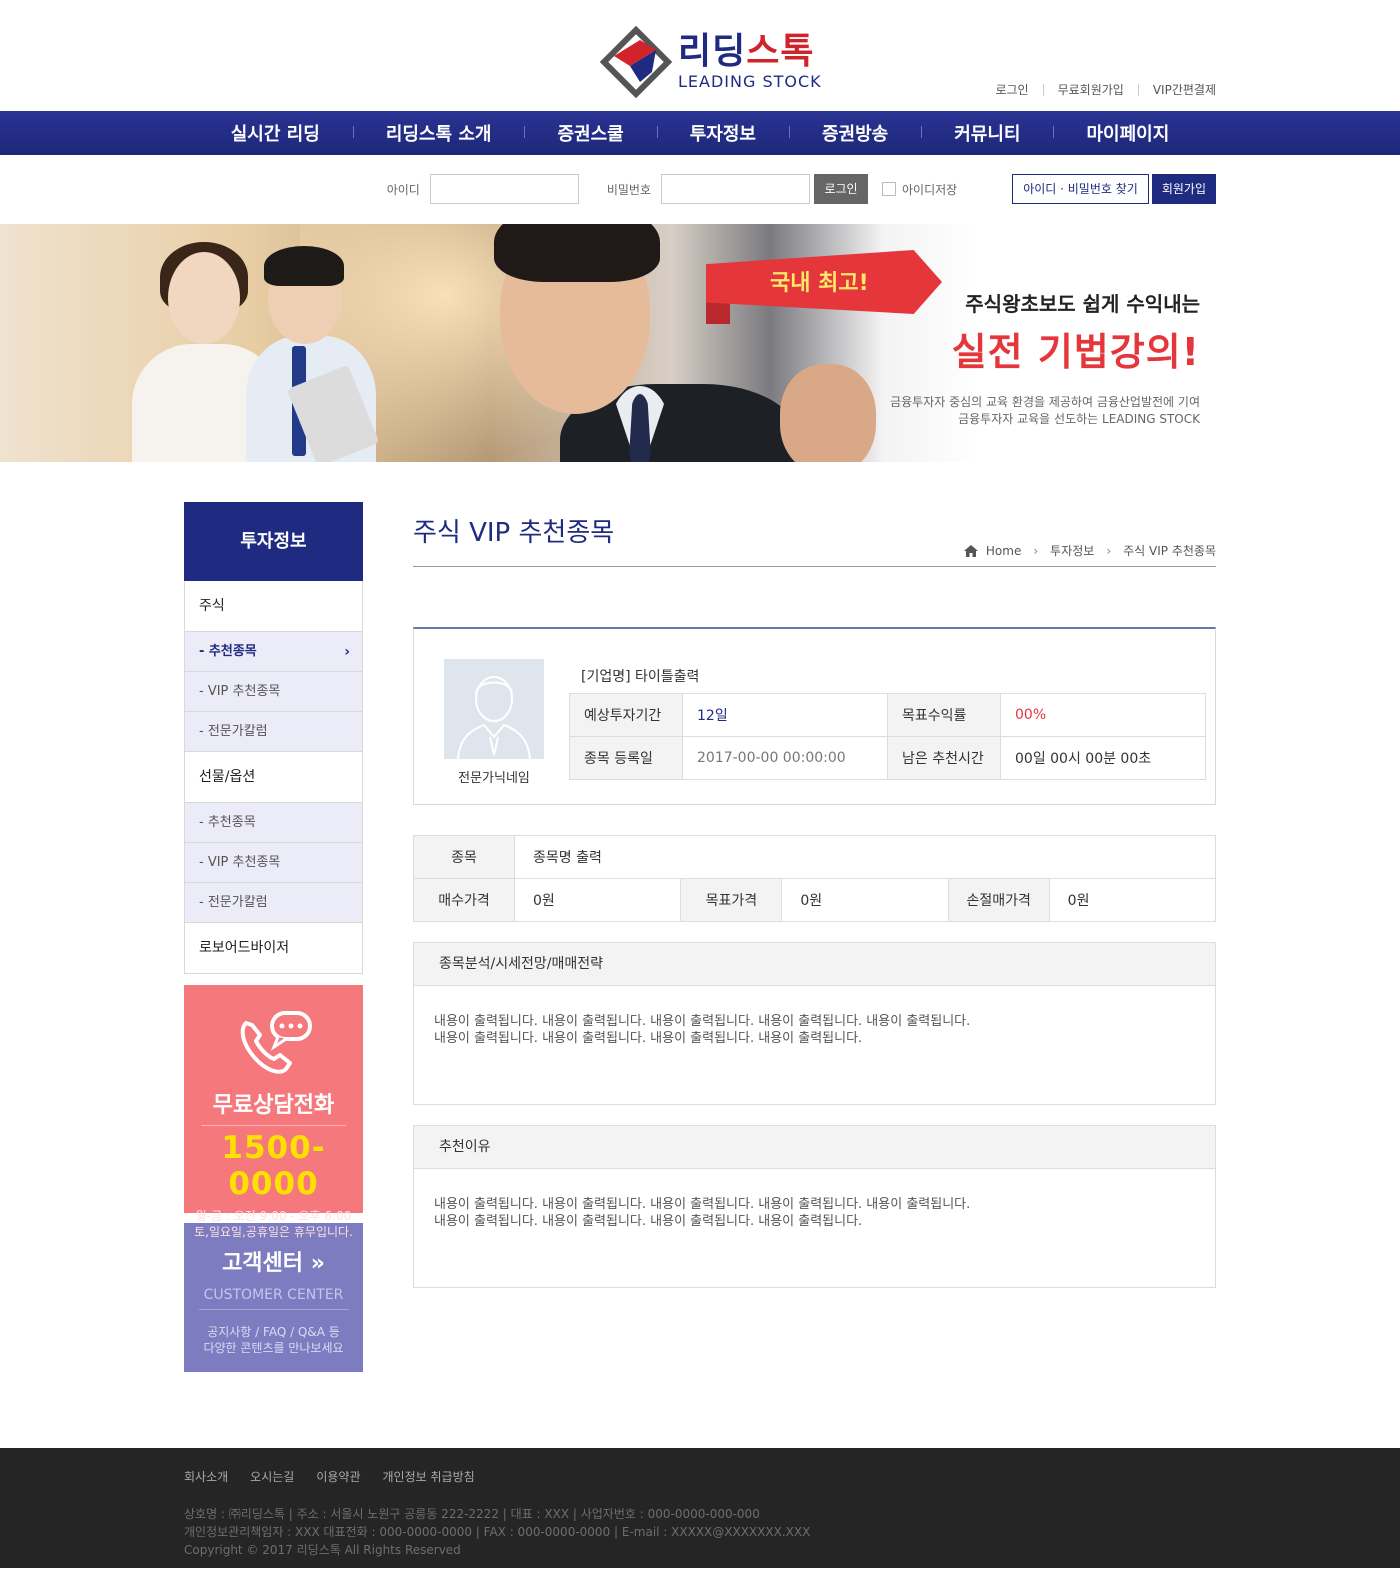 The height and width of the screenshot is (1581, 1400). I want to click on nav-item-community: 커뮤니티, so click(987, 133).